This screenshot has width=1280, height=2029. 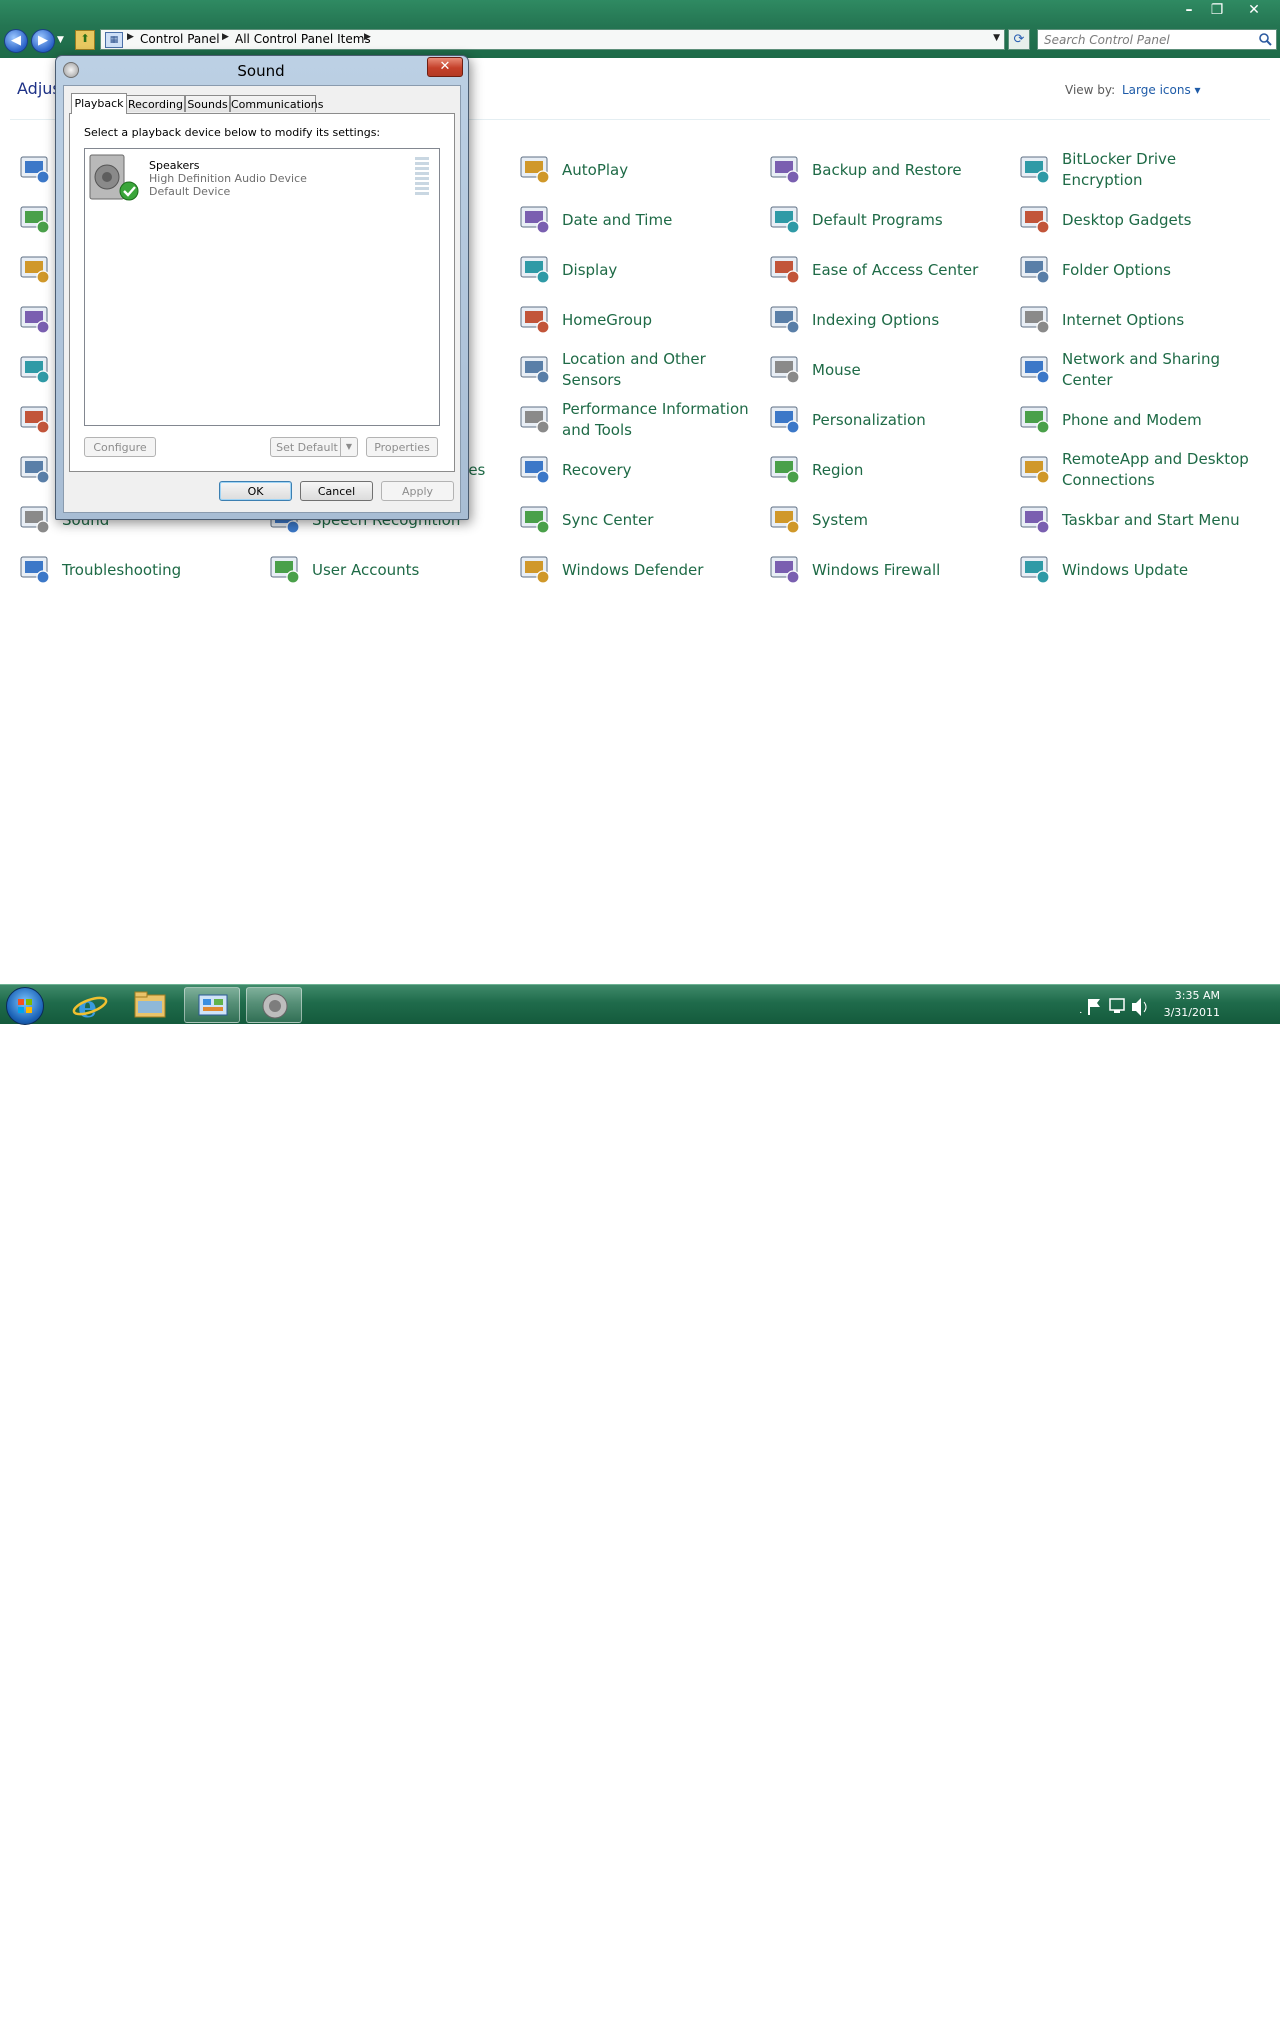 I want to click on system-icon, so click(x=785, y=520).